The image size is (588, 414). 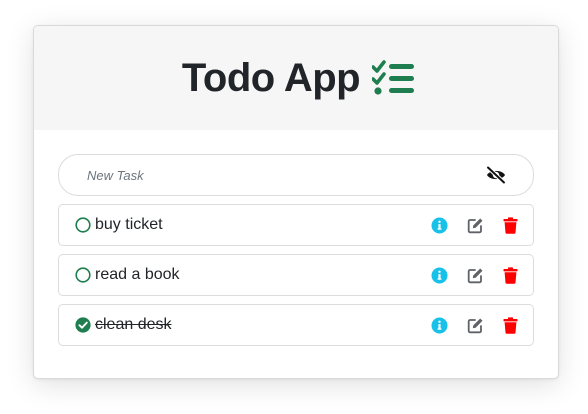 I want to click on task-label: read a book, so click(x=137, y=274).